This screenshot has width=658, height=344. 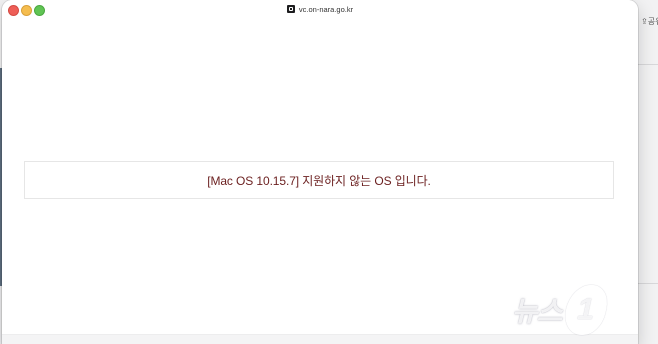 I want to click on share-label: 공유, so click(x=652, y=21).